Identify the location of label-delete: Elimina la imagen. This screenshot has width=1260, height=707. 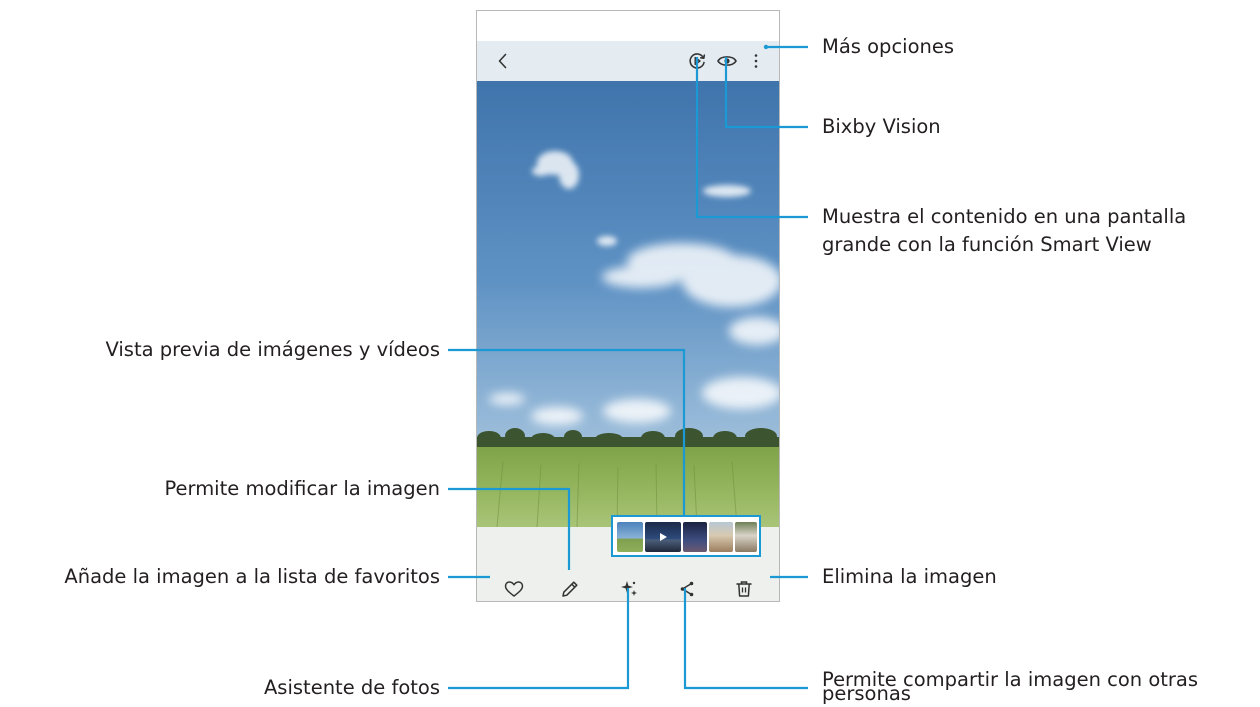
(909, 576).